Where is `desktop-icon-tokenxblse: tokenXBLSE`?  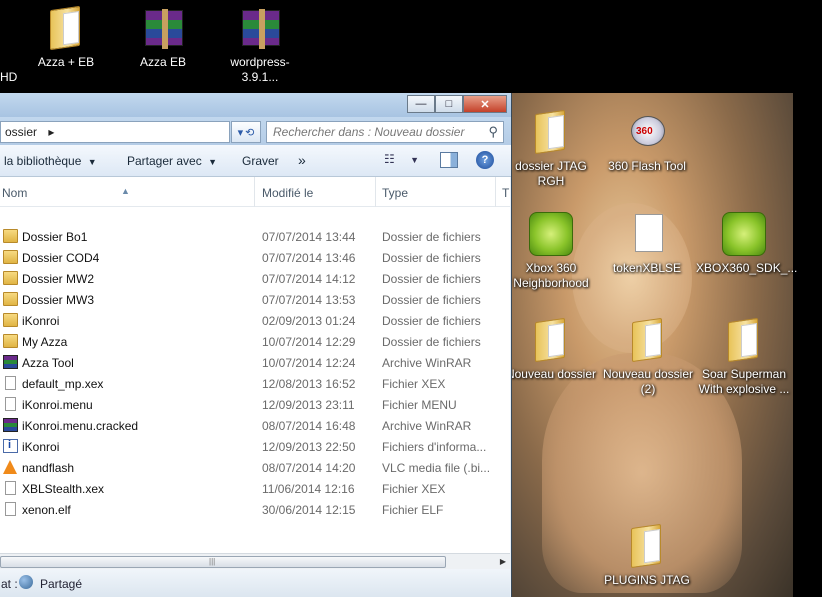 desktop-icon-tokenxblse: tokenXBLSE is located at coordinates (647, 243).